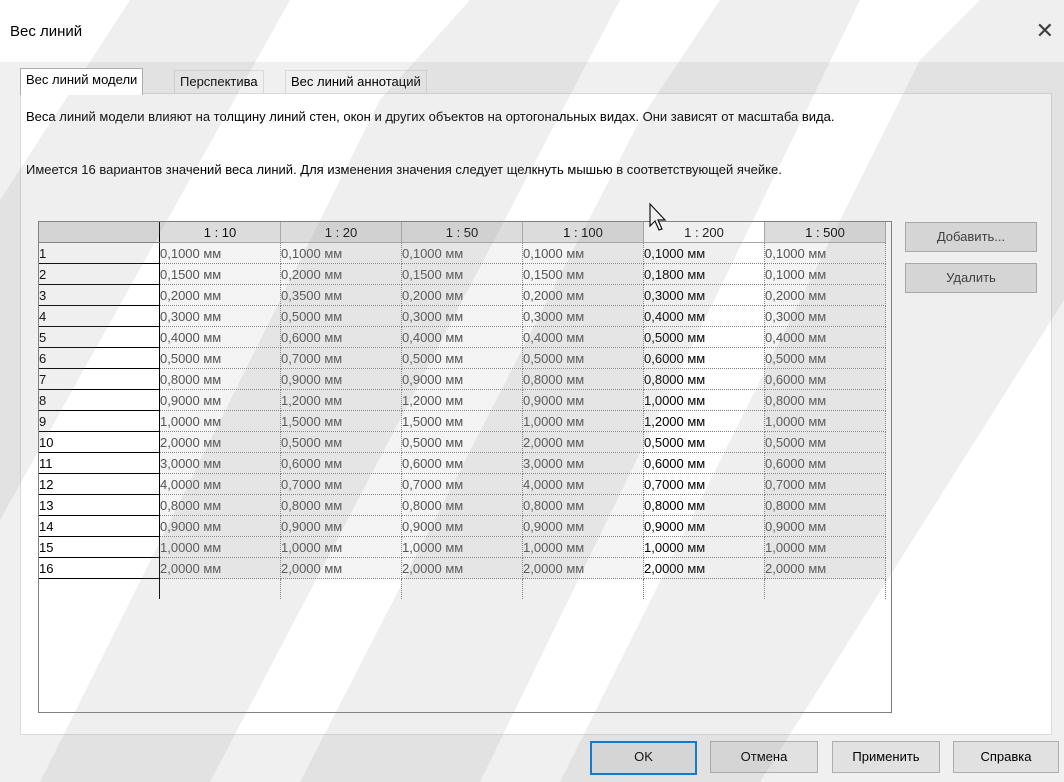 The width and height of the screenshot is (1064, 782). Describe the element at coordinates (704, 274) in the screenshot. I see `weight-cell: 0,1800 мм` at that location.